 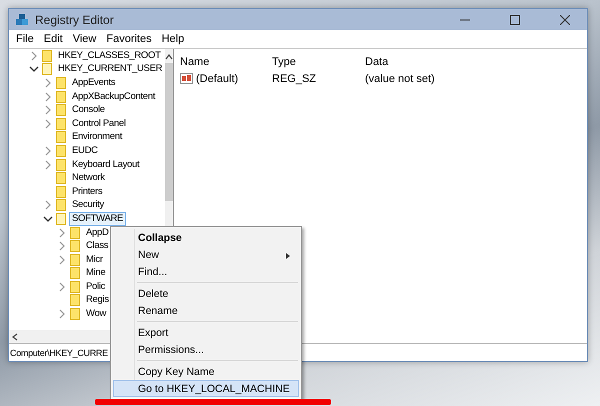 What do you see at coordinates (217, 78) in the screenshot?
I see `value-name: (Default)` at bounding box center [217, 78].